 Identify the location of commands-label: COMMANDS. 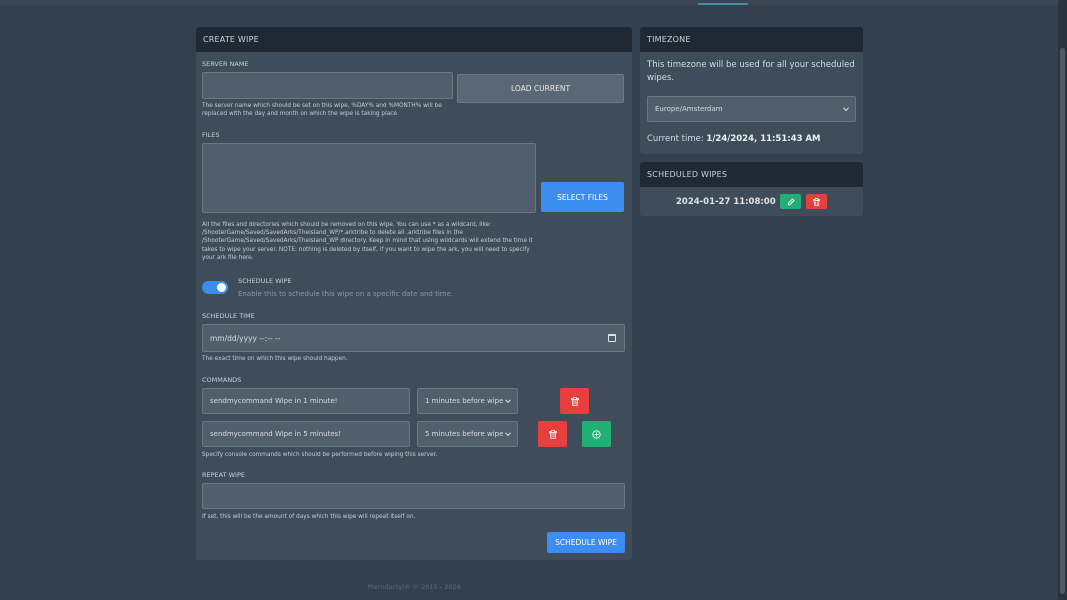
(222, 380).